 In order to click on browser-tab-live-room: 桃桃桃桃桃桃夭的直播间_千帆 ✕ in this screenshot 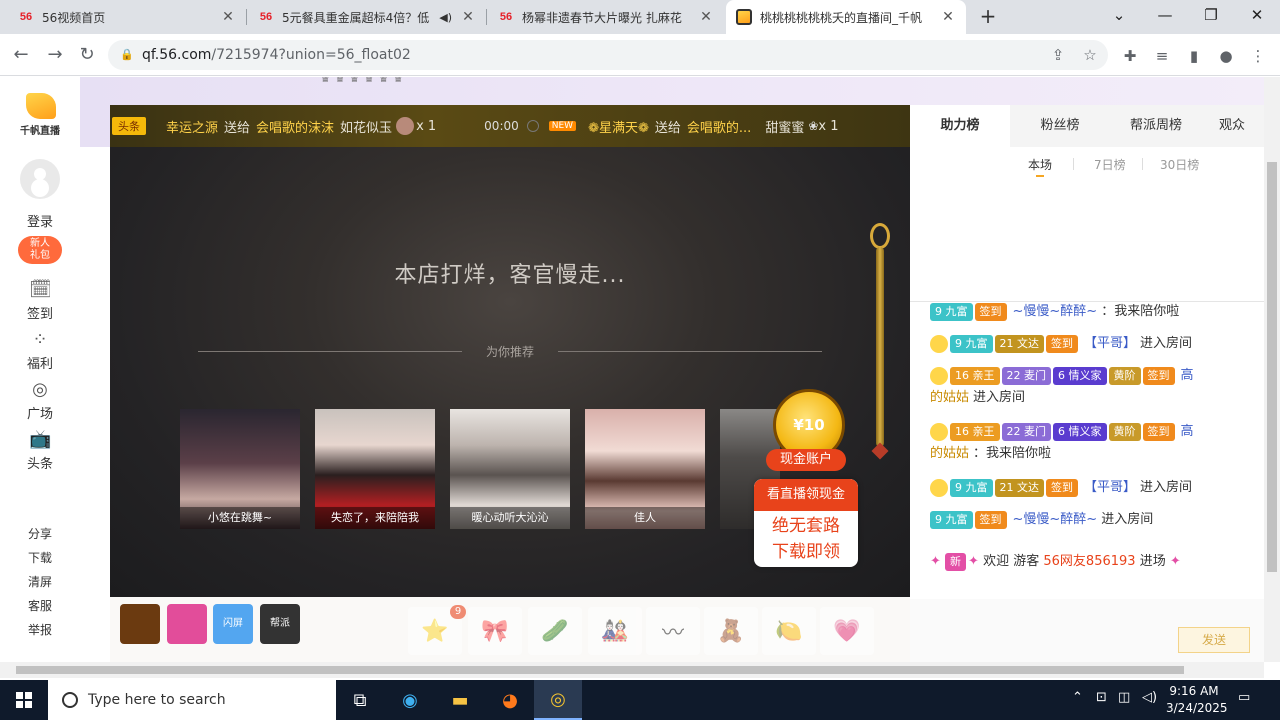, I will do `click(846, 17)`.